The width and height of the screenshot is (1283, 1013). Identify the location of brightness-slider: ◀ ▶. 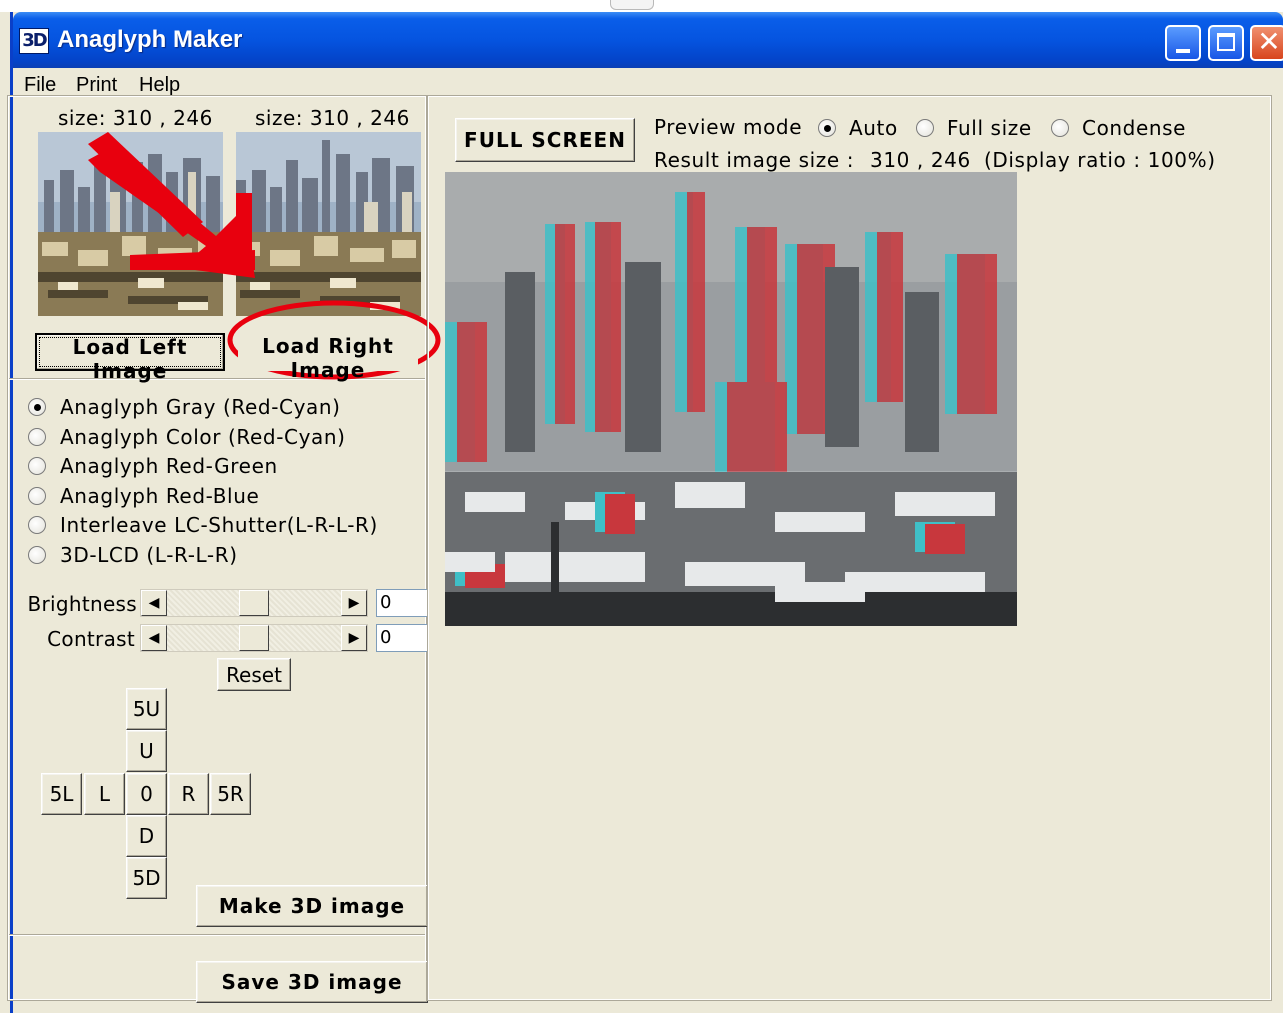
(254, 603).